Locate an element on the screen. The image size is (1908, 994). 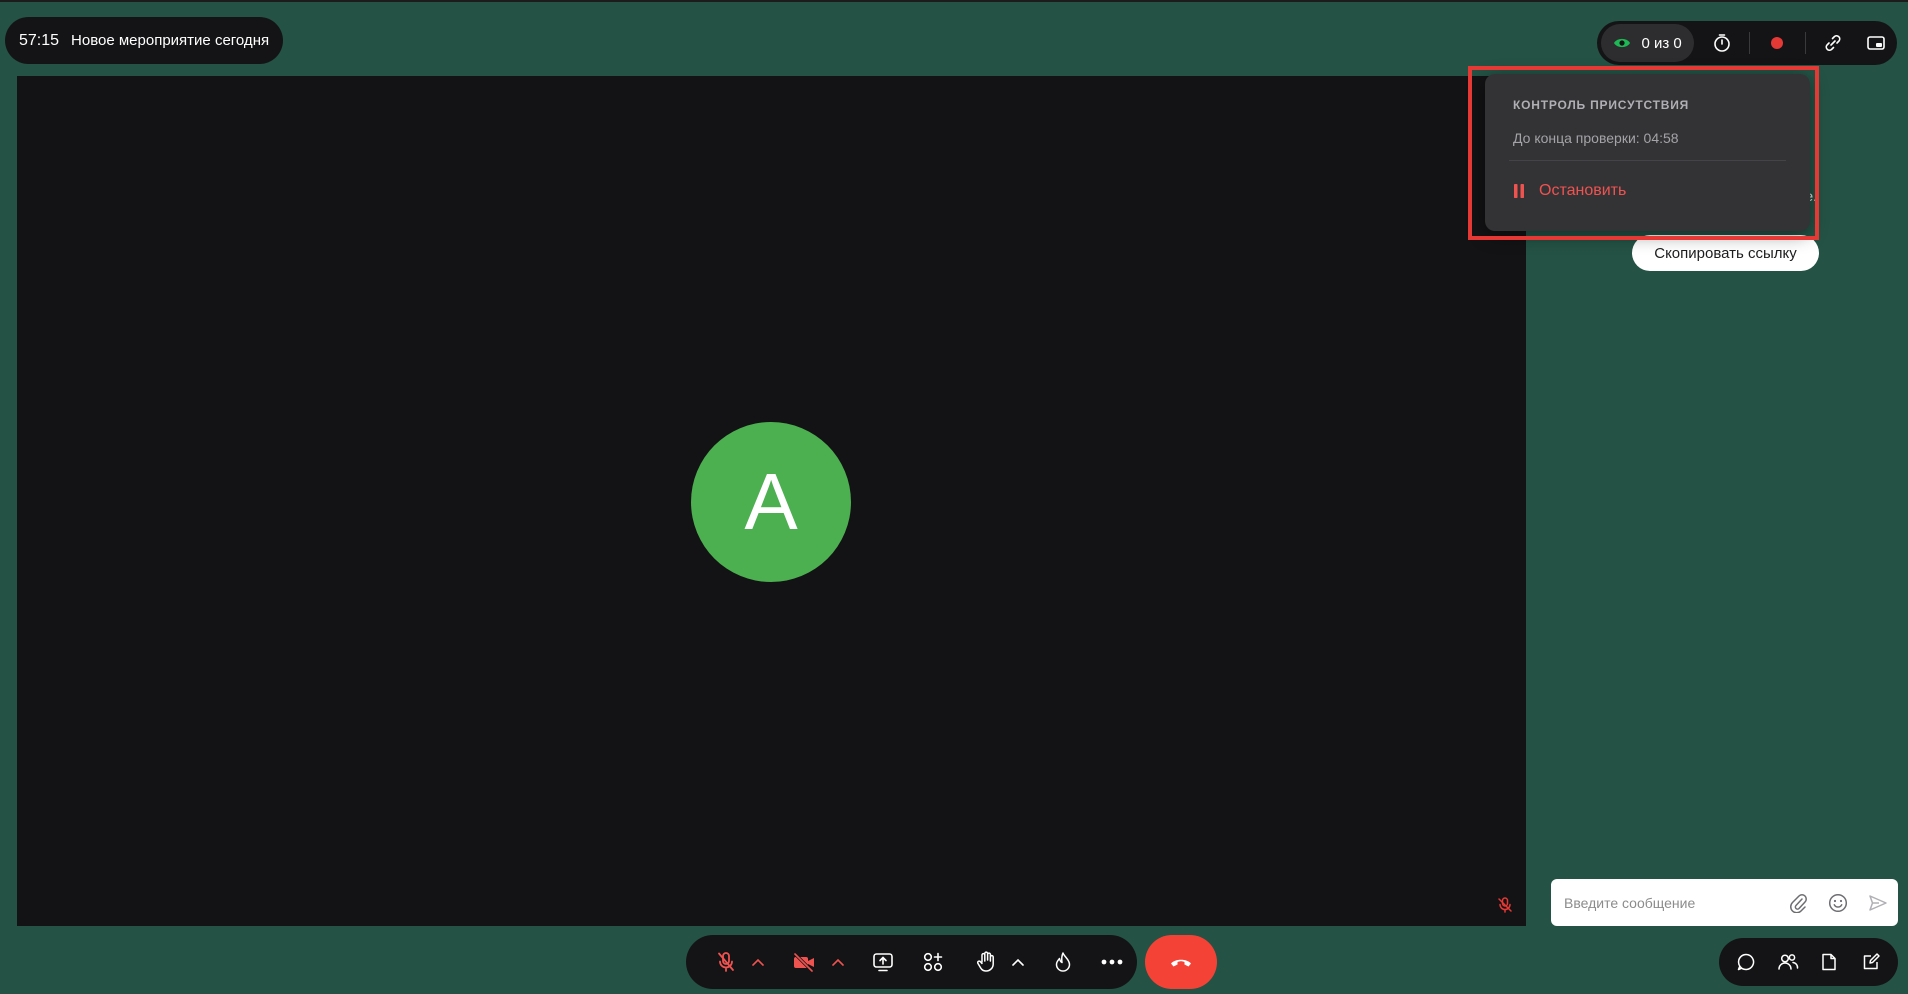
emoji-button is located at coordinates (1838, 902).